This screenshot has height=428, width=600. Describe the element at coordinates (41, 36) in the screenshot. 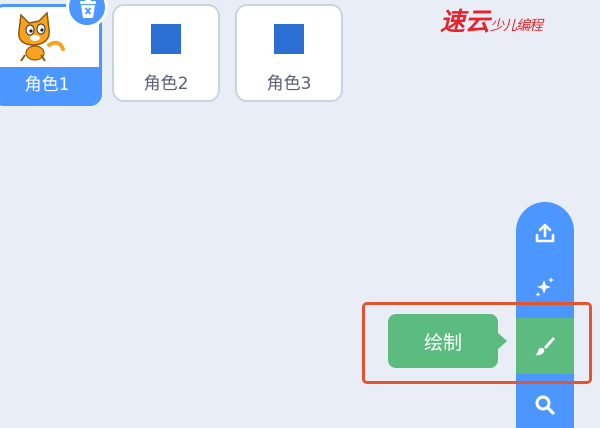

I see `cat-sprite-thumbnail` at that location.